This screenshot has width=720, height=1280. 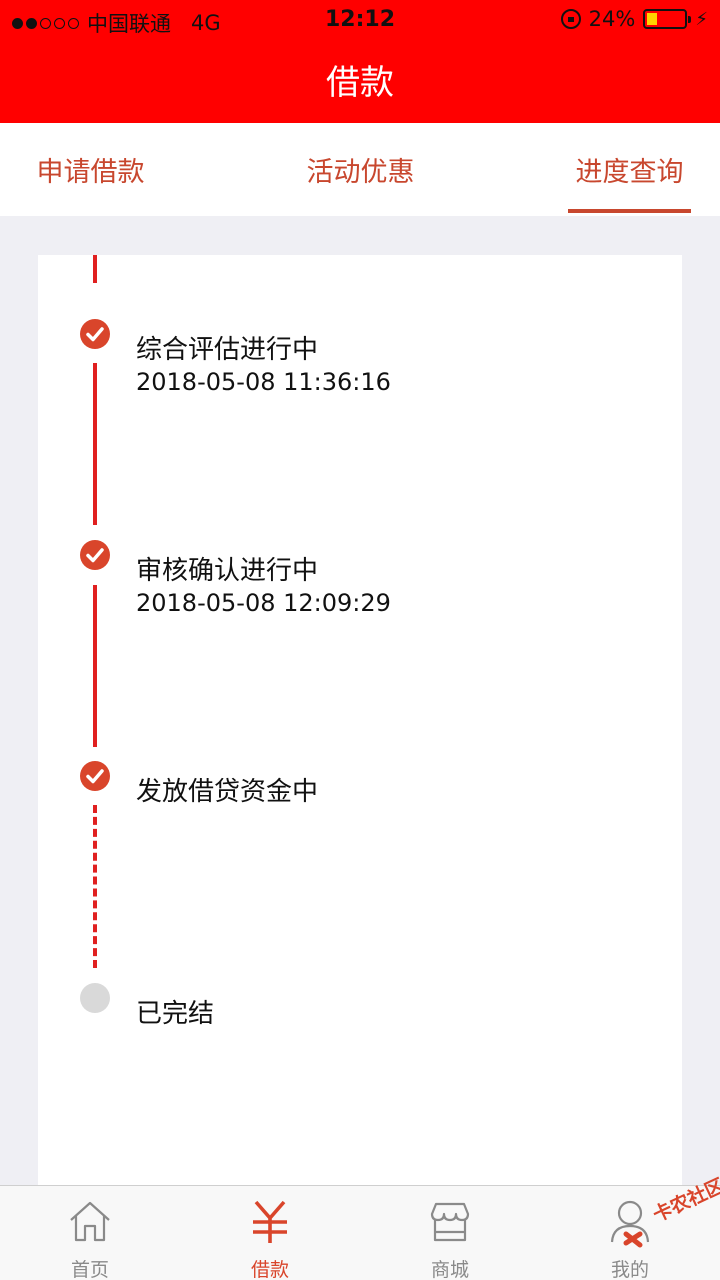 What do you see at coordinates (612, 19) in the screenshot?
I see `battery-percent: 24%` at bounding box center [612, 19].